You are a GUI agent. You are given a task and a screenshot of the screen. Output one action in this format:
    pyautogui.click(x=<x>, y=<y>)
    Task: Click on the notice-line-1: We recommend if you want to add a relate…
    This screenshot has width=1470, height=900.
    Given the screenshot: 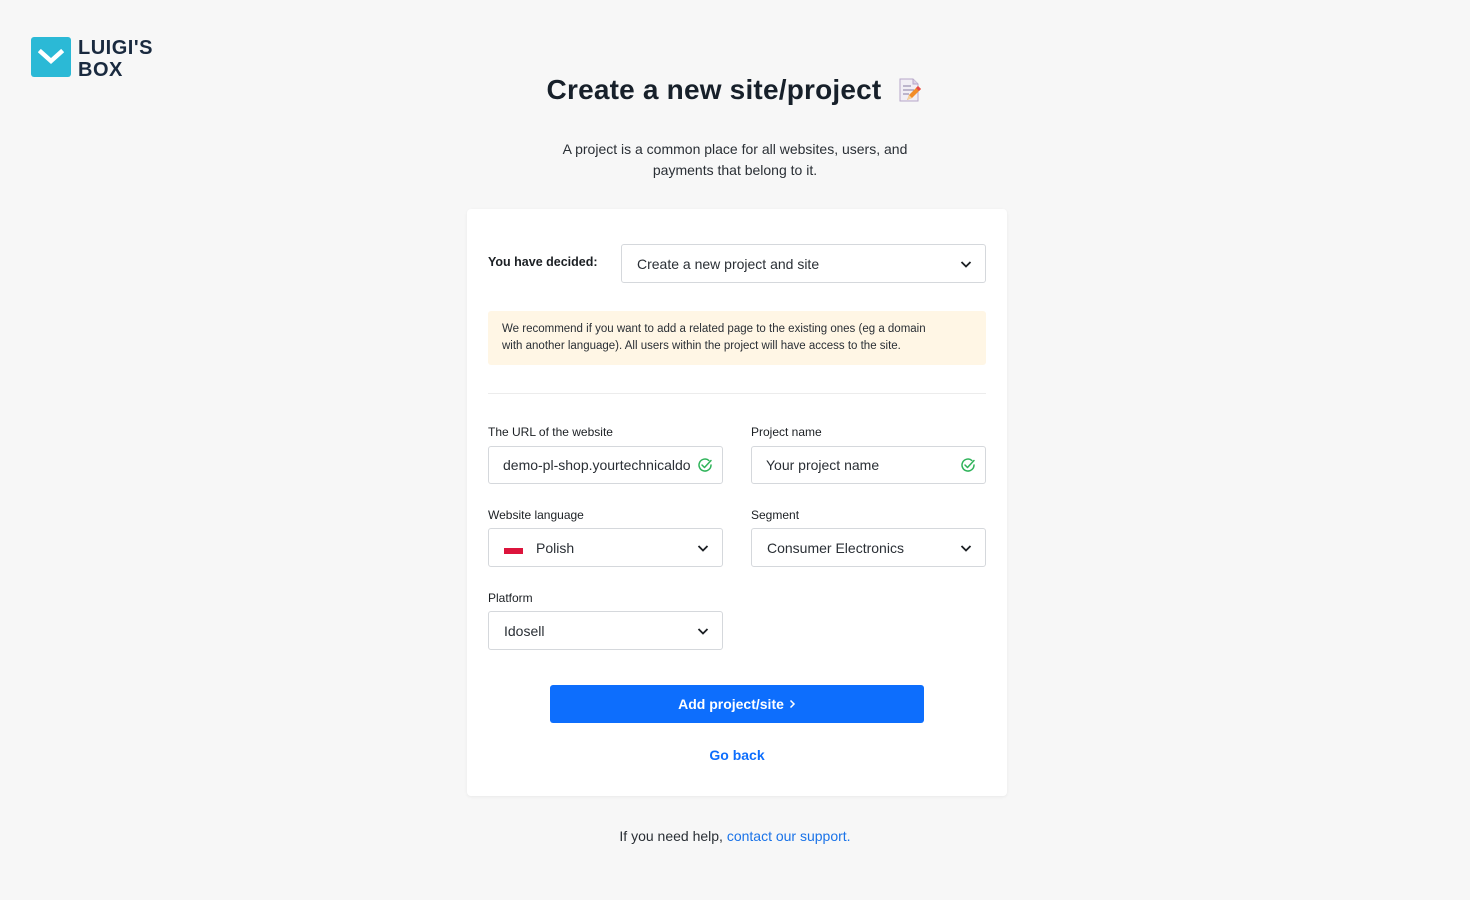 What is the action you would take?
    pyautogui.click(x=714, y=329)
    